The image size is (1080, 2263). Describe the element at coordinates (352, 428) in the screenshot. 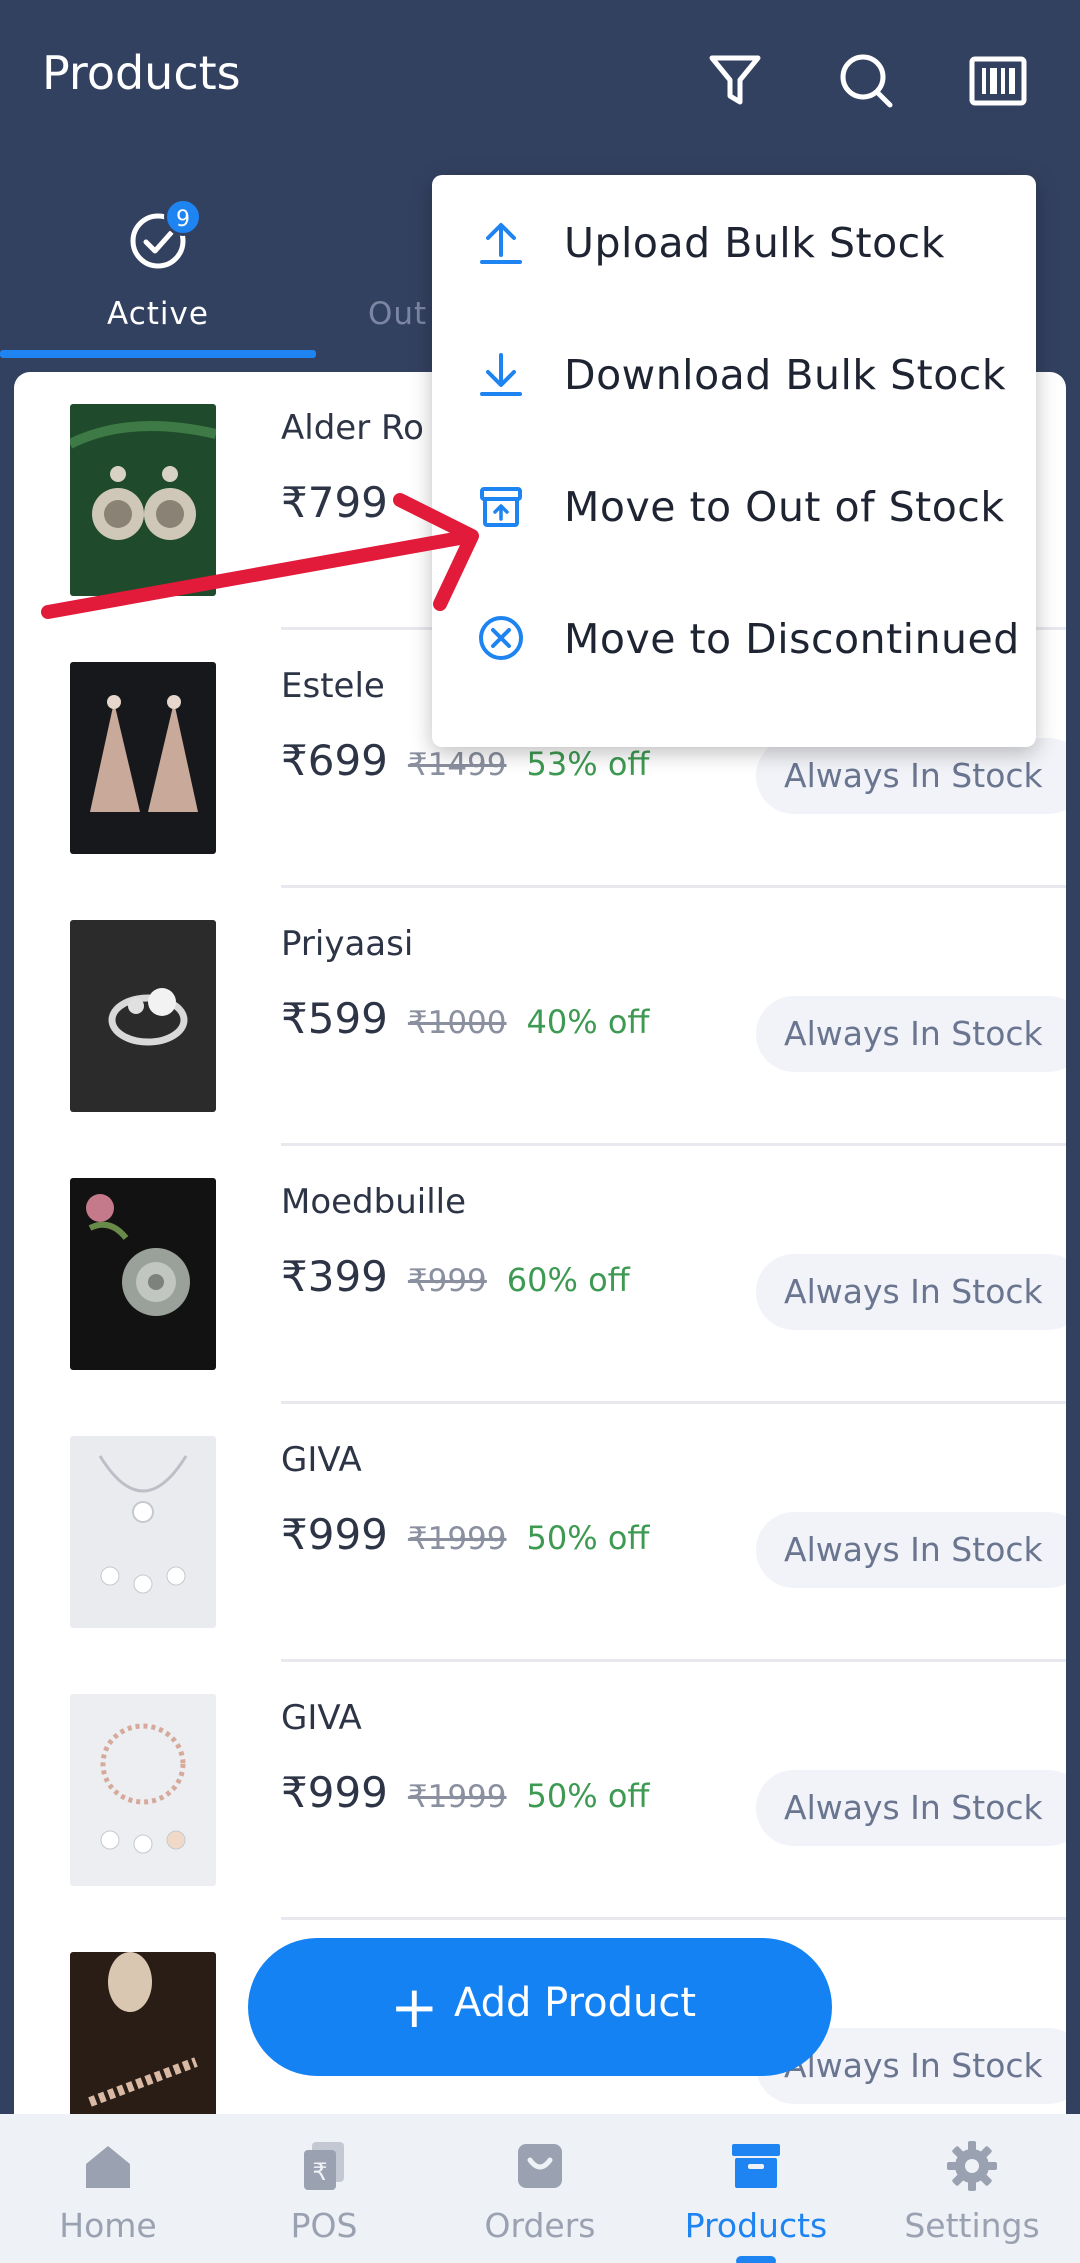

I see `product-name: Alder Ro` at that location.